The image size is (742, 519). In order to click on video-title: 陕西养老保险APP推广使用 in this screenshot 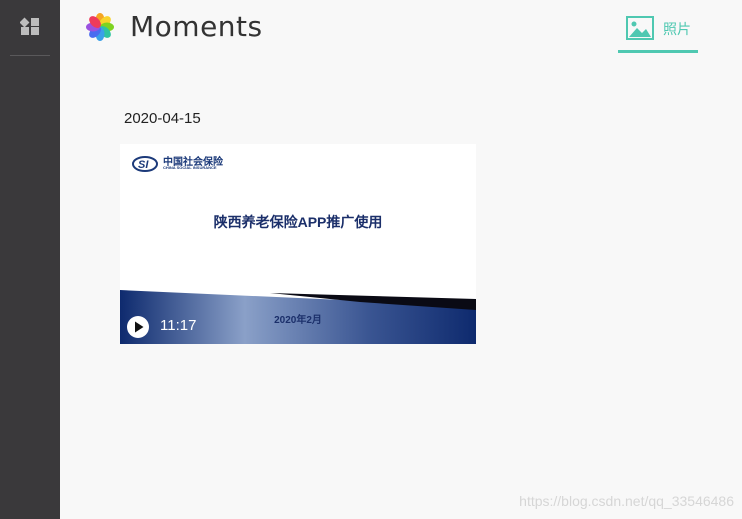, I will do `click(298, 222)`.